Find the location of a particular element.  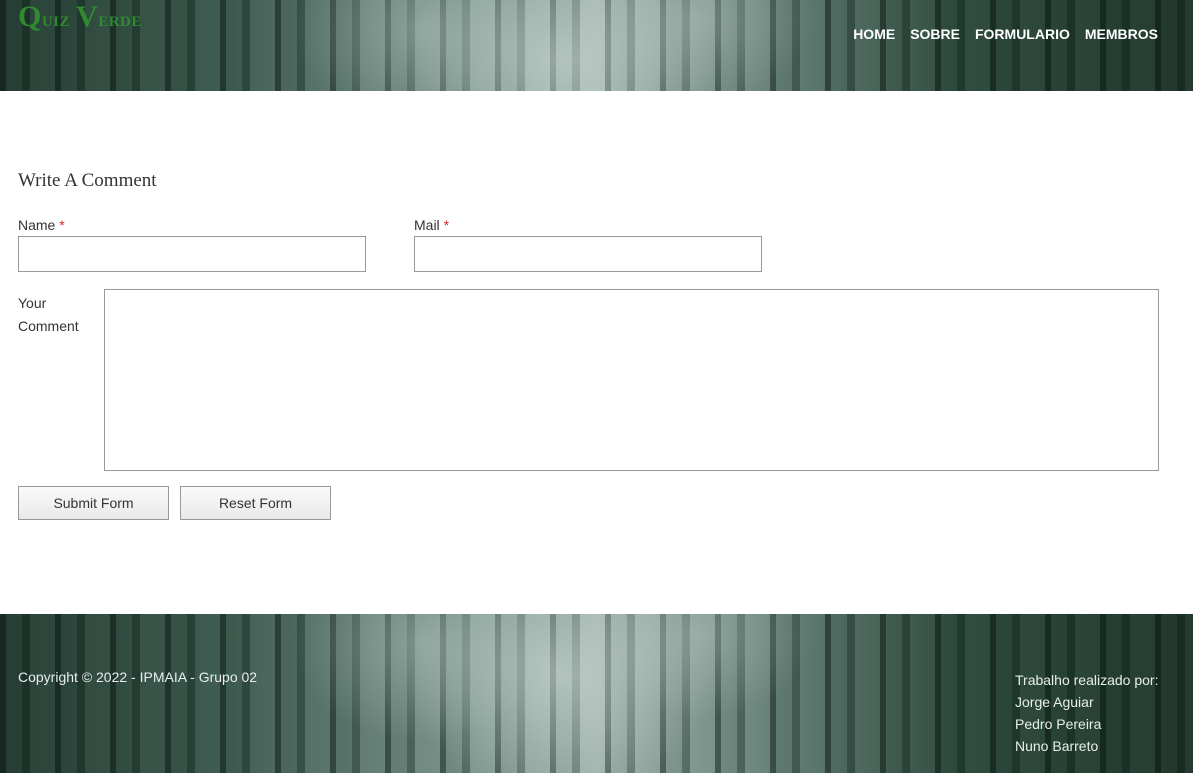

main-nav: HOME SOBRE FORMULARIO MEMBROS is located at coordinates (1005, 34).